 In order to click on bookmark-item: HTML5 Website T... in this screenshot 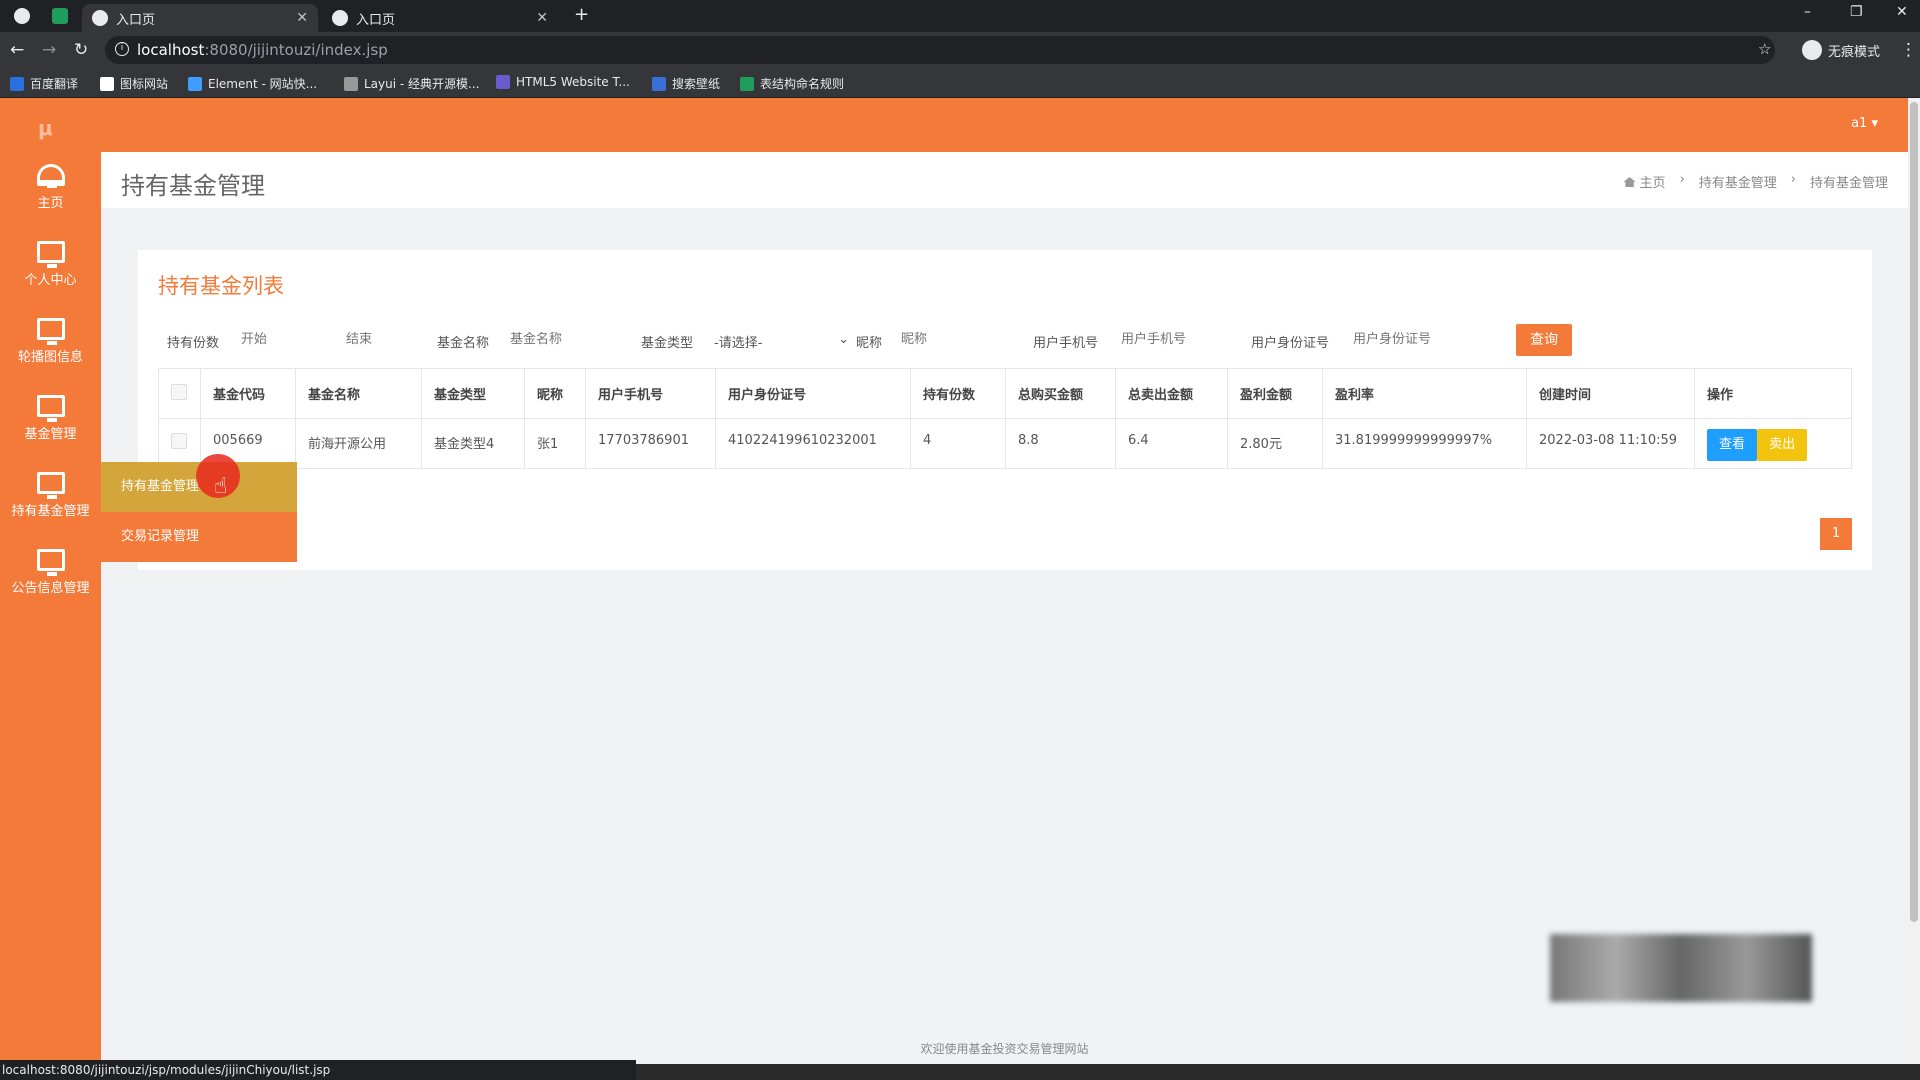, I will do `click(563, 82)`.